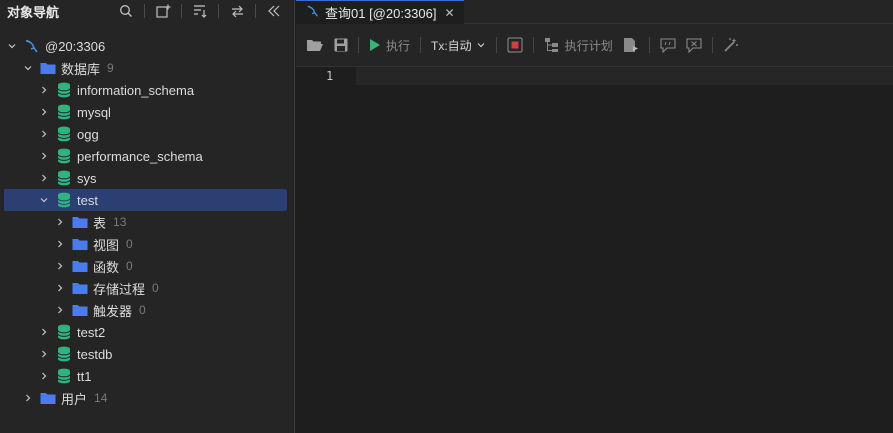  Describe the element at coordinates (106, 245) in the screenshot. I see `child-label: 视图` at that location.